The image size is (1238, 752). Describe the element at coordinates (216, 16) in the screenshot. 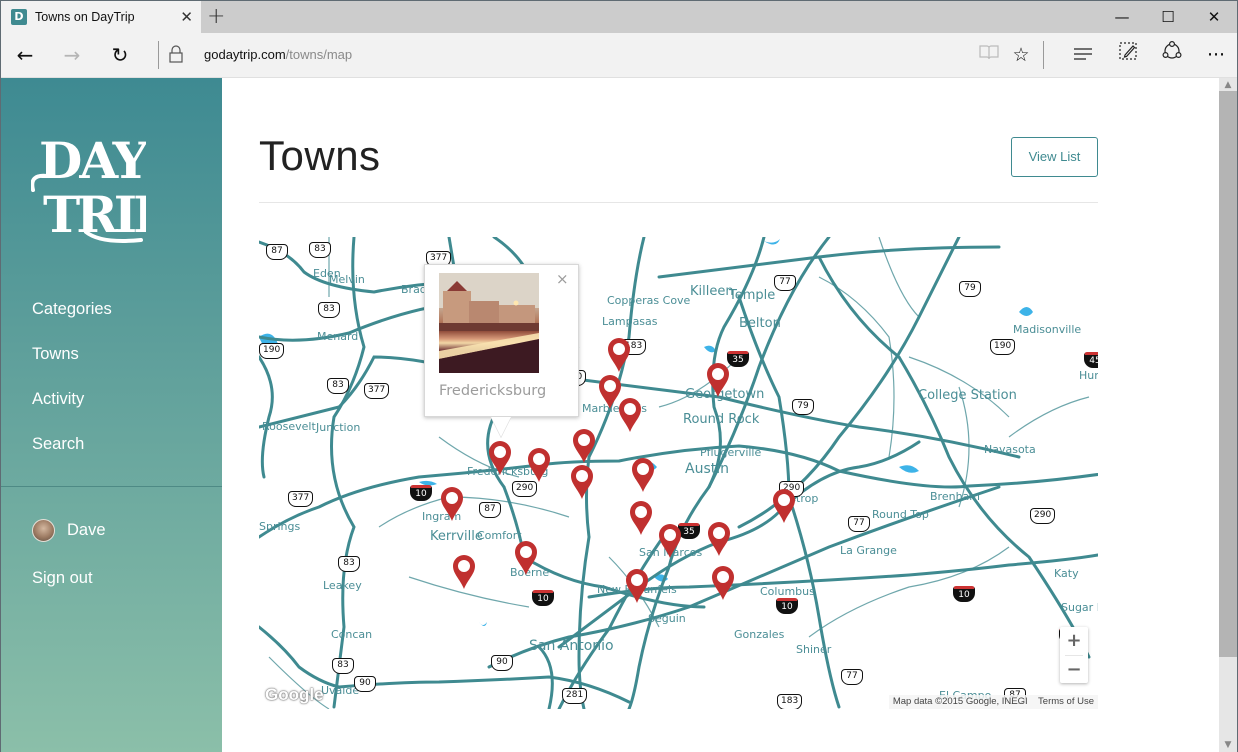

I see `new-tab-button: +` at that location.